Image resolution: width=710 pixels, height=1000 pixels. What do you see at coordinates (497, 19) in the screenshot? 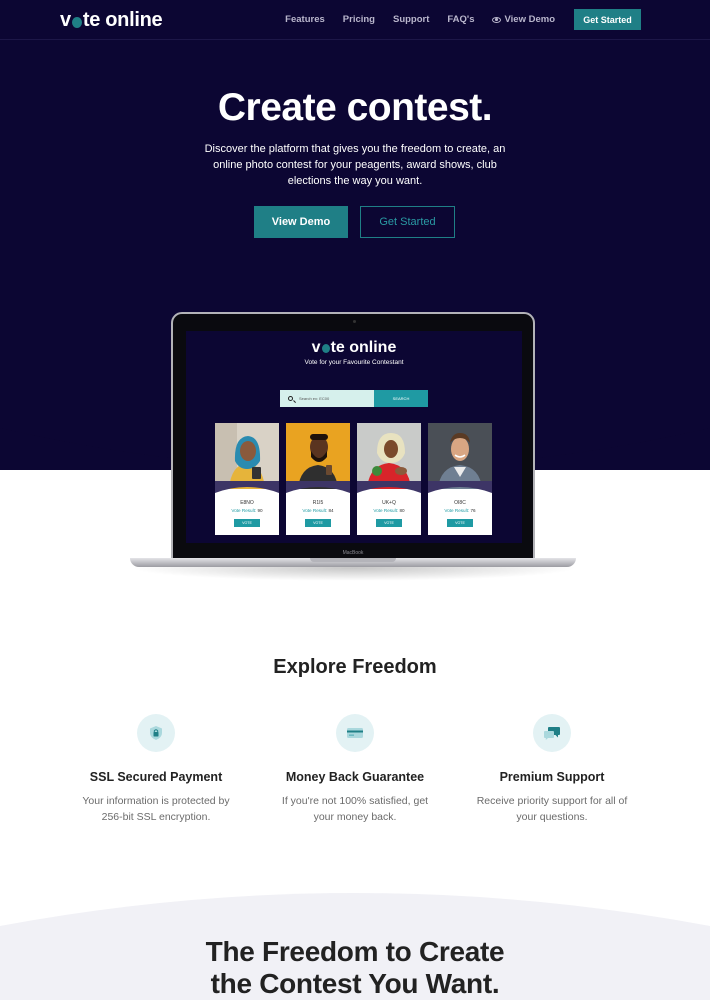
I see `eye-icon` at bounding box center [497, 19].